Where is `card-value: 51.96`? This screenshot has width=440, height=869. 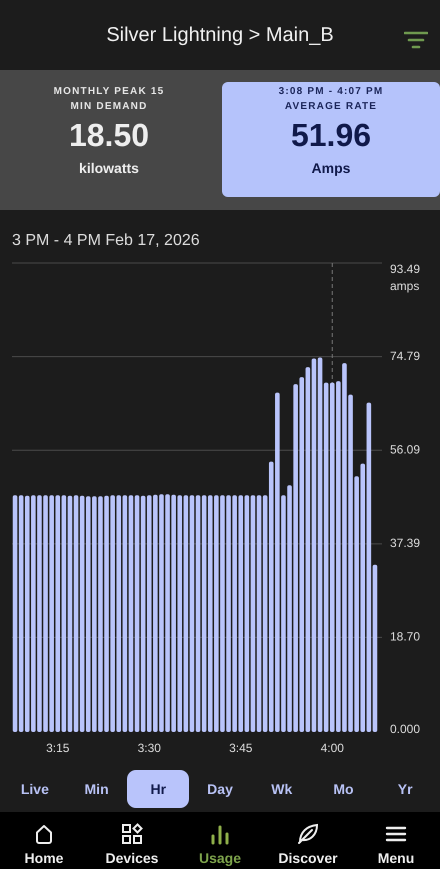 card-value: 51.96 is located at coordinates (331, 135).